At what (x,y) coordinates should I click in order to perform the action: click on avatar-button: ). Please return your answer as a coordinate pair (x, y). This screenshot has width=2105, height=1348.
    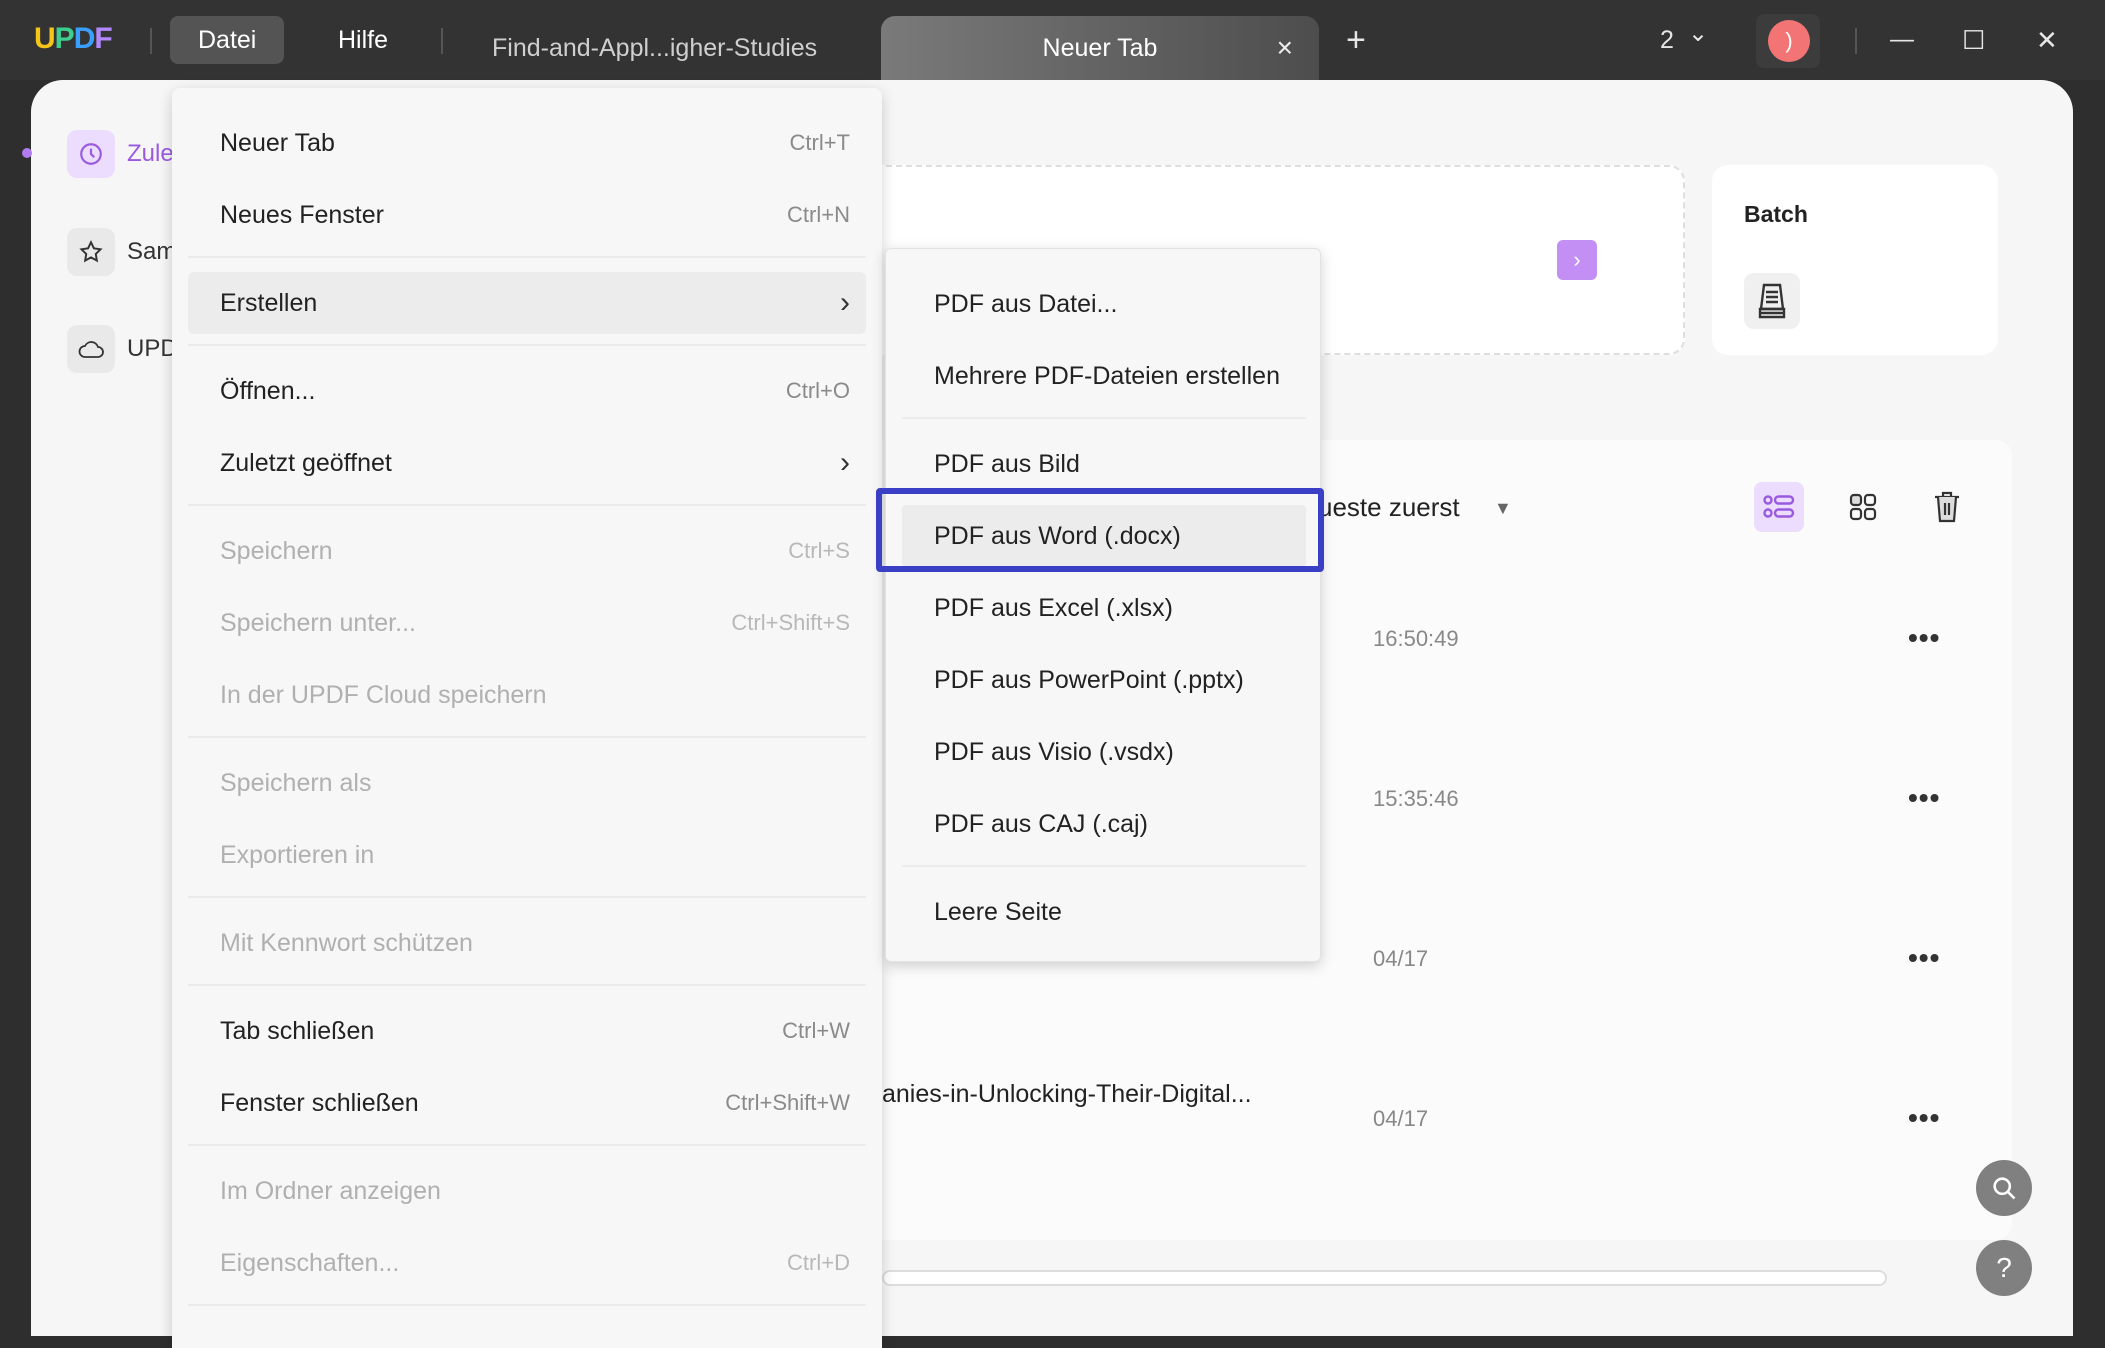
    Looking at the image, I should click on (1788, 41).